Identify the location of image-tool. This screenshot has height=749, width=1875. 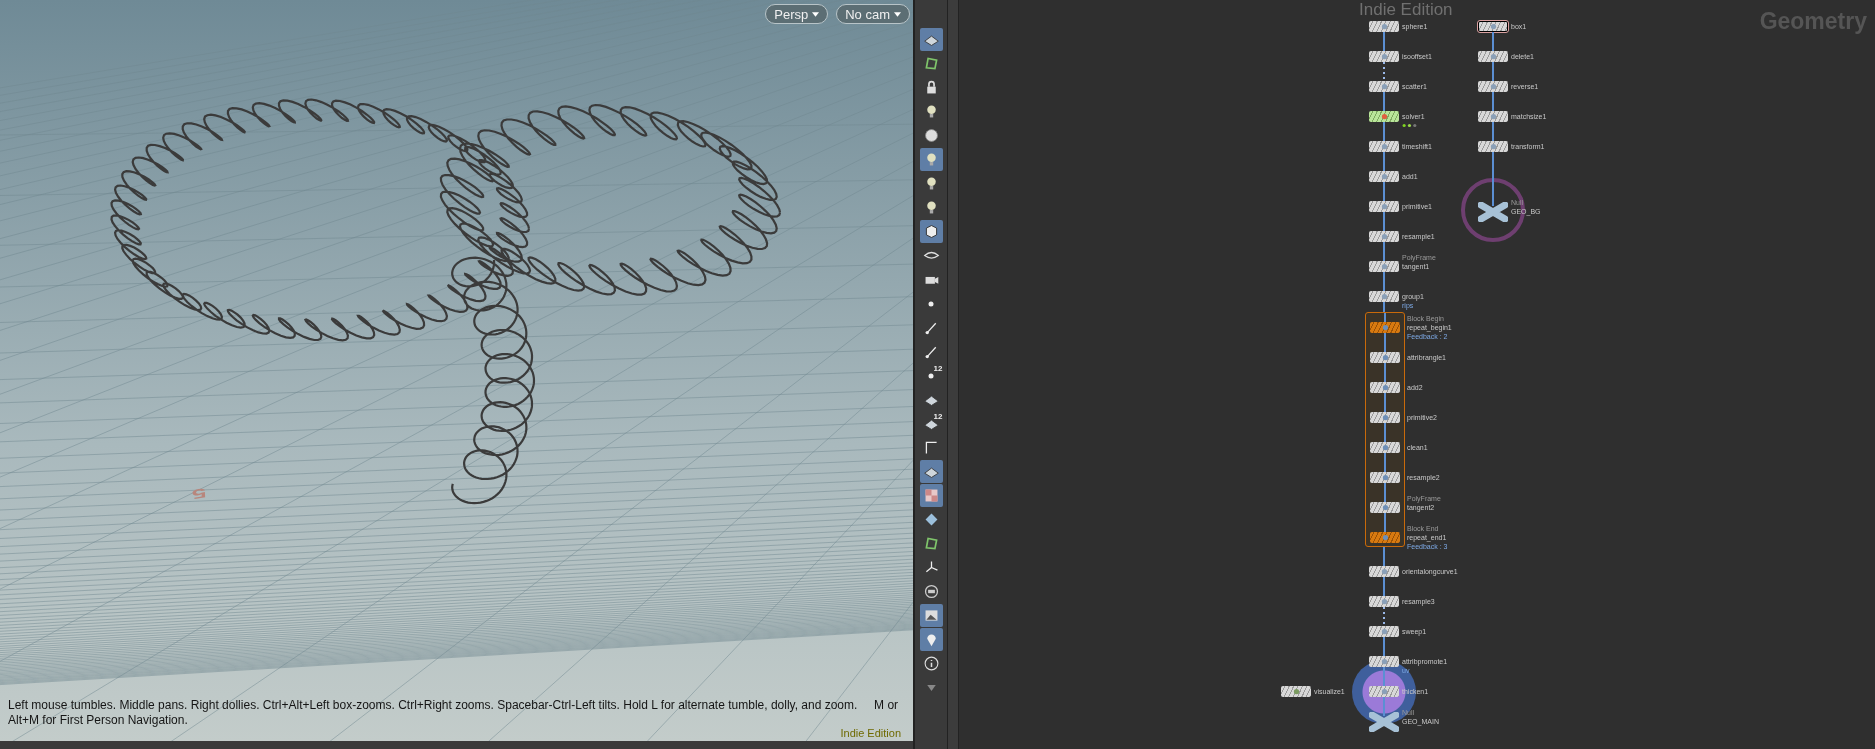
(931, 615).